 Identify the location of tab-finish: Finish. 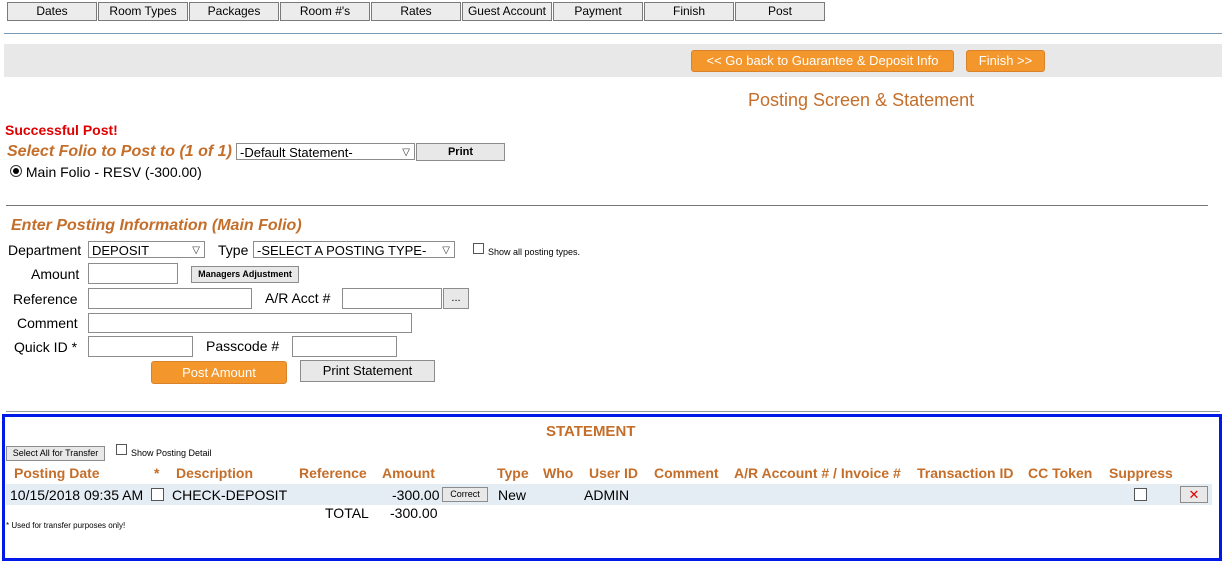
(689, 11).